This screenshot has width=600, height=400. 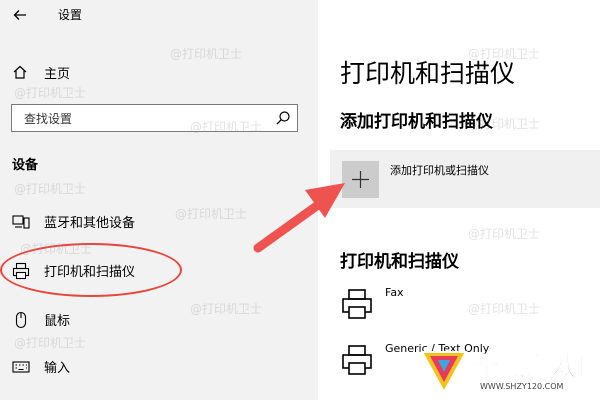 What do you see at coordinates (20, 72) in the screenshot?
I see `home-icon` at bounding box center [20, 72].